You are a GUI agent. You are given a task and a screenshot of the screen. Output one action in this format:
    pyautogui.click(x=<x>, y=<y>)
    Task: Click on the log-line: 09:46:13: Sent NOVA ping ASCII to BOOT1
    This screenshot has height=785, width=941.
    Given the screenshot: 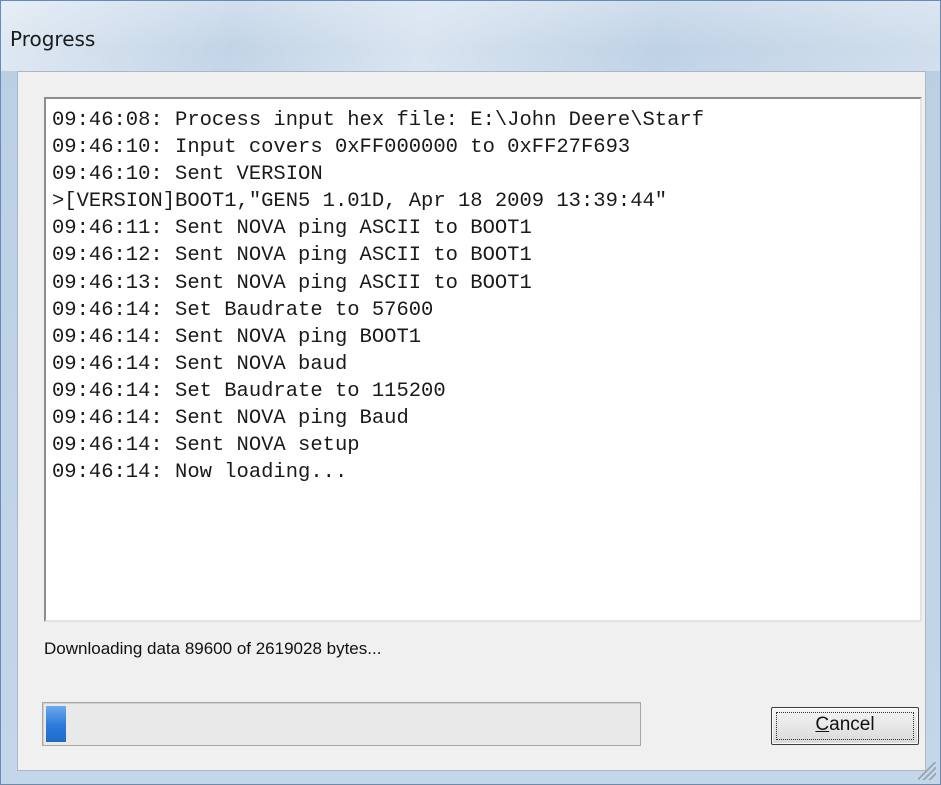 What is the action you would take?
    pyautogui.click(x=292, y=283)
    